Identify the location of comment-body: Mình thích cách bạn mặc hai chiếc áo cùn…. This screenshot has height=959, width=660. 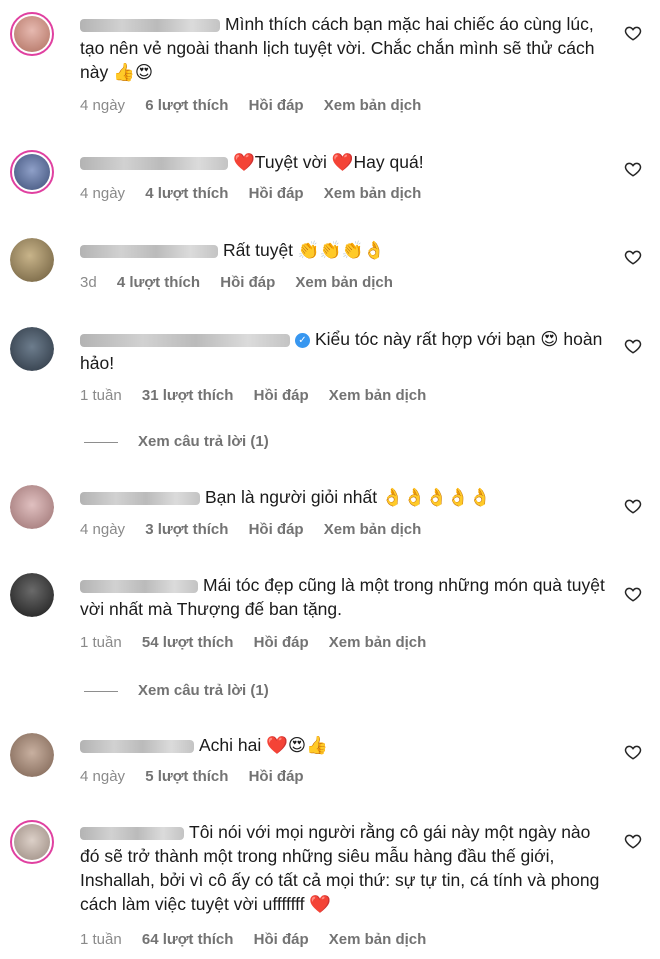
(344, 48).